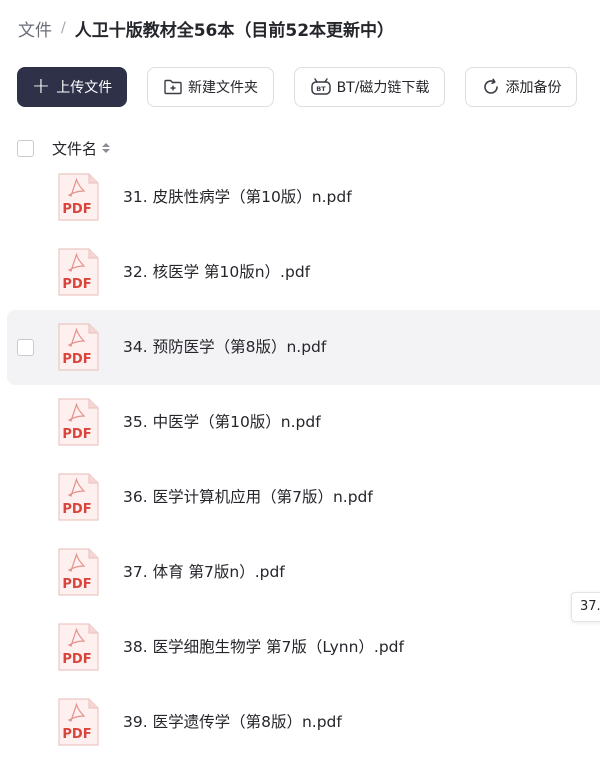  What do you see at coordinates (234, 30) in the screenshot?
I see `page-title: 人卫十版教材全56本（目前52本更新中）` at bounding box center [234, 30].